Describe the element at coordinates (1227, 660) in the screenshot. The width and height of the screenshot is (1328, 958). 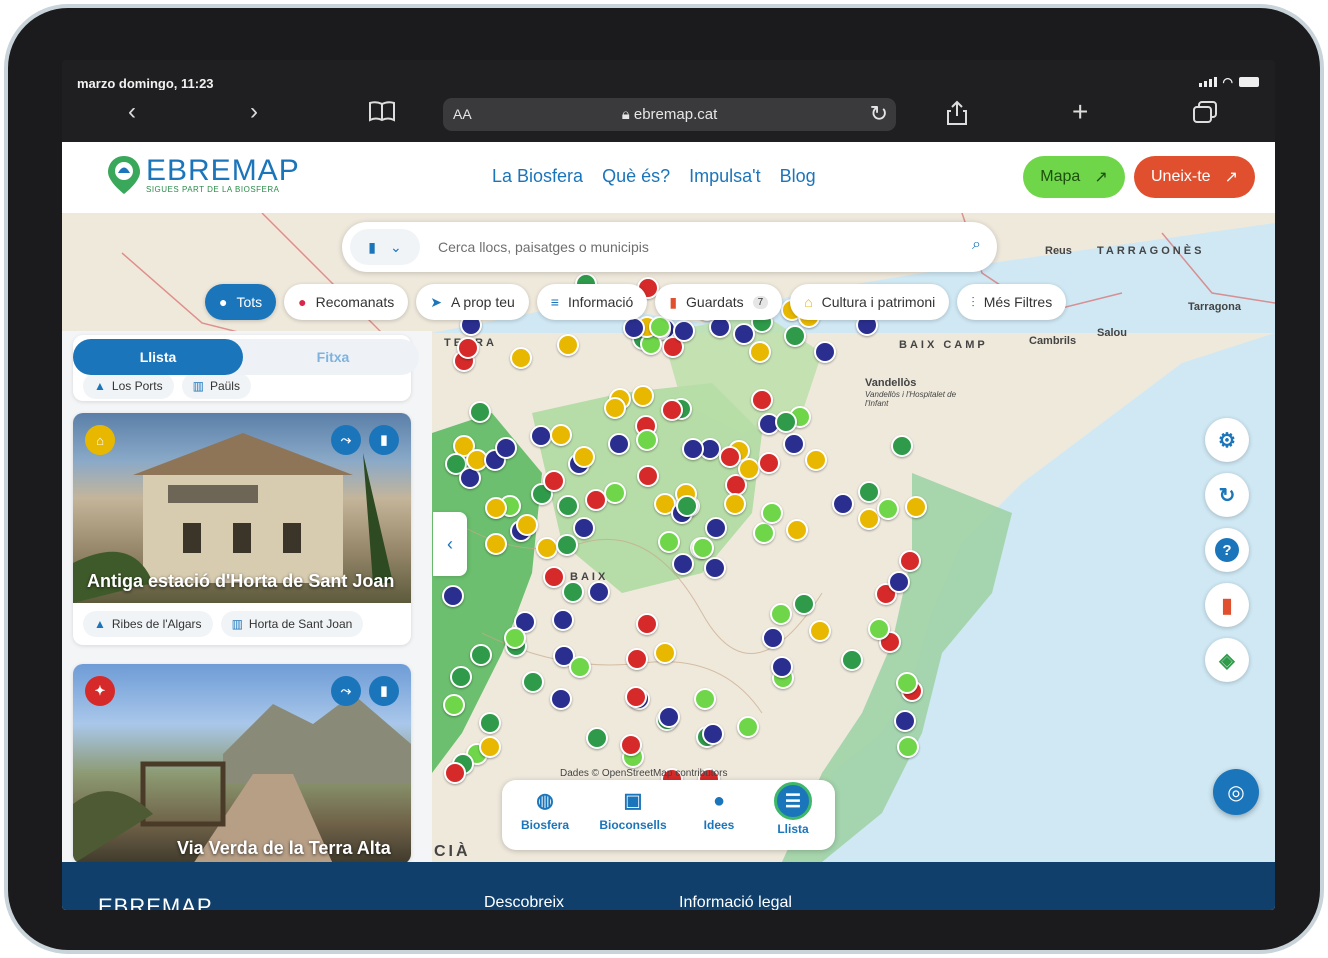
I see `layers-button: ◈` at that location.